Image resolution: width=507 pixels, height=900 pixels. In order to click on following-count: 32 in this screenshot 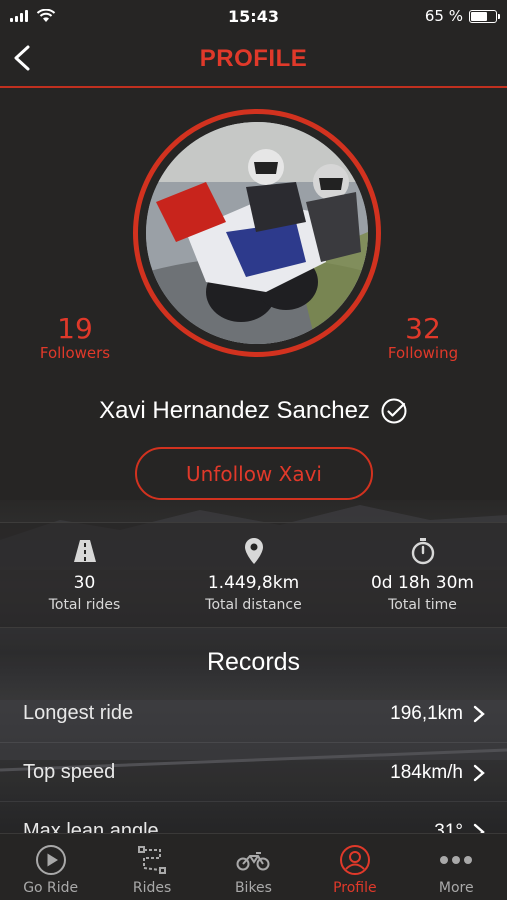, I will do `click(423, 328)`.